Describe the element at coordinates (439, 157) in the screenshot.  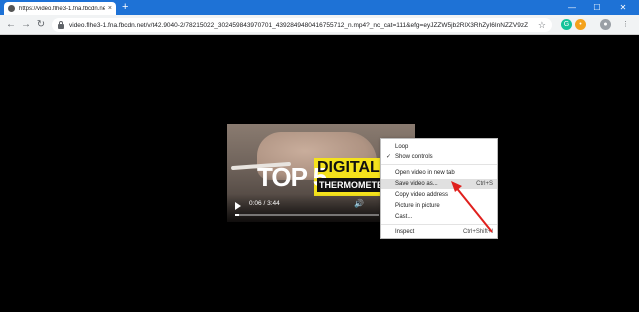
I see `menu-item-show-controls: ✓ Show controls` at that location.